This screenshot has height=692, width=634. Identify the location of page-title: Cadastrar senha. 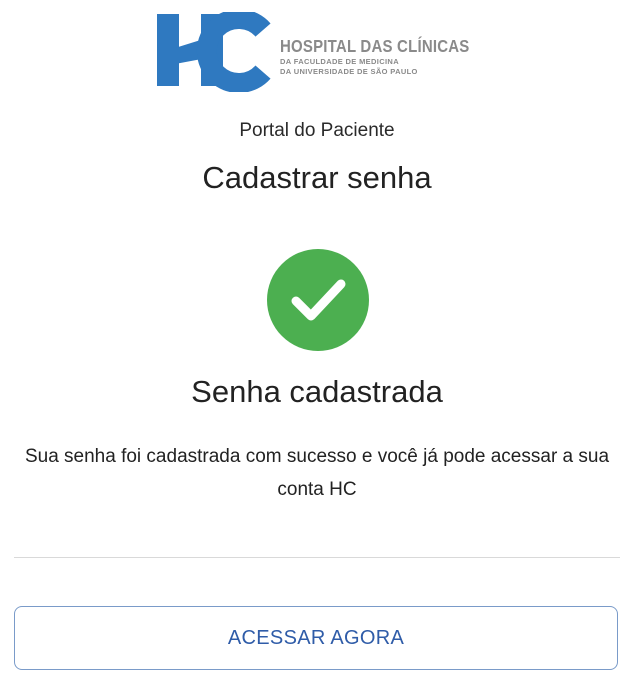
(317, 177).